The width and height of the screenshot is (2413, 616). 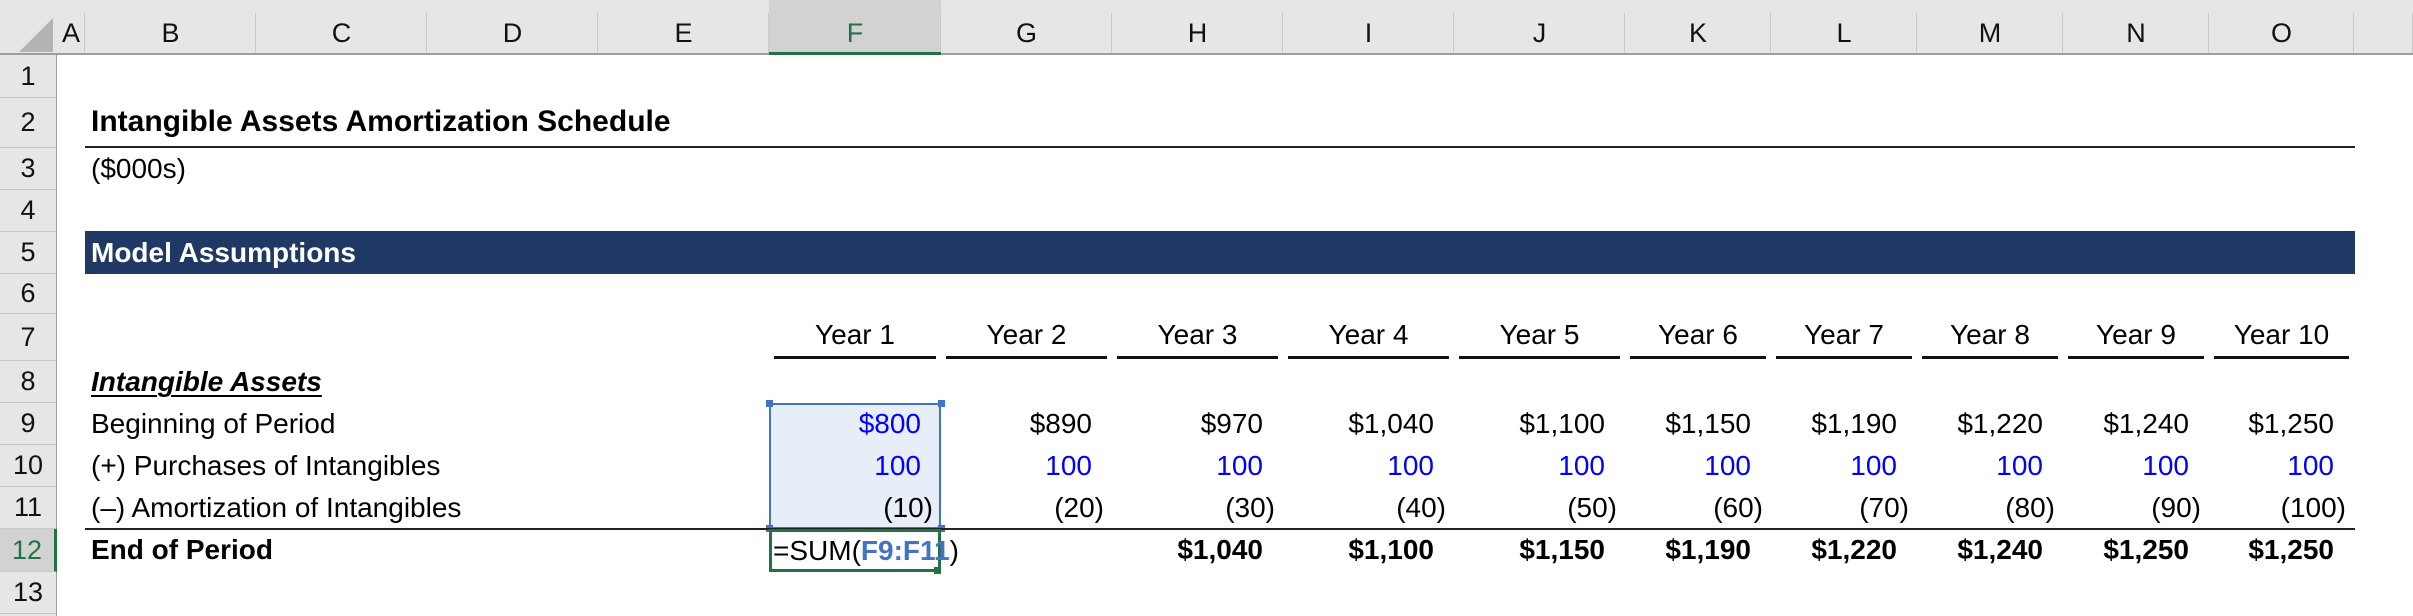 I want to click on value-cell: (100), so click(x=2281, y=508).